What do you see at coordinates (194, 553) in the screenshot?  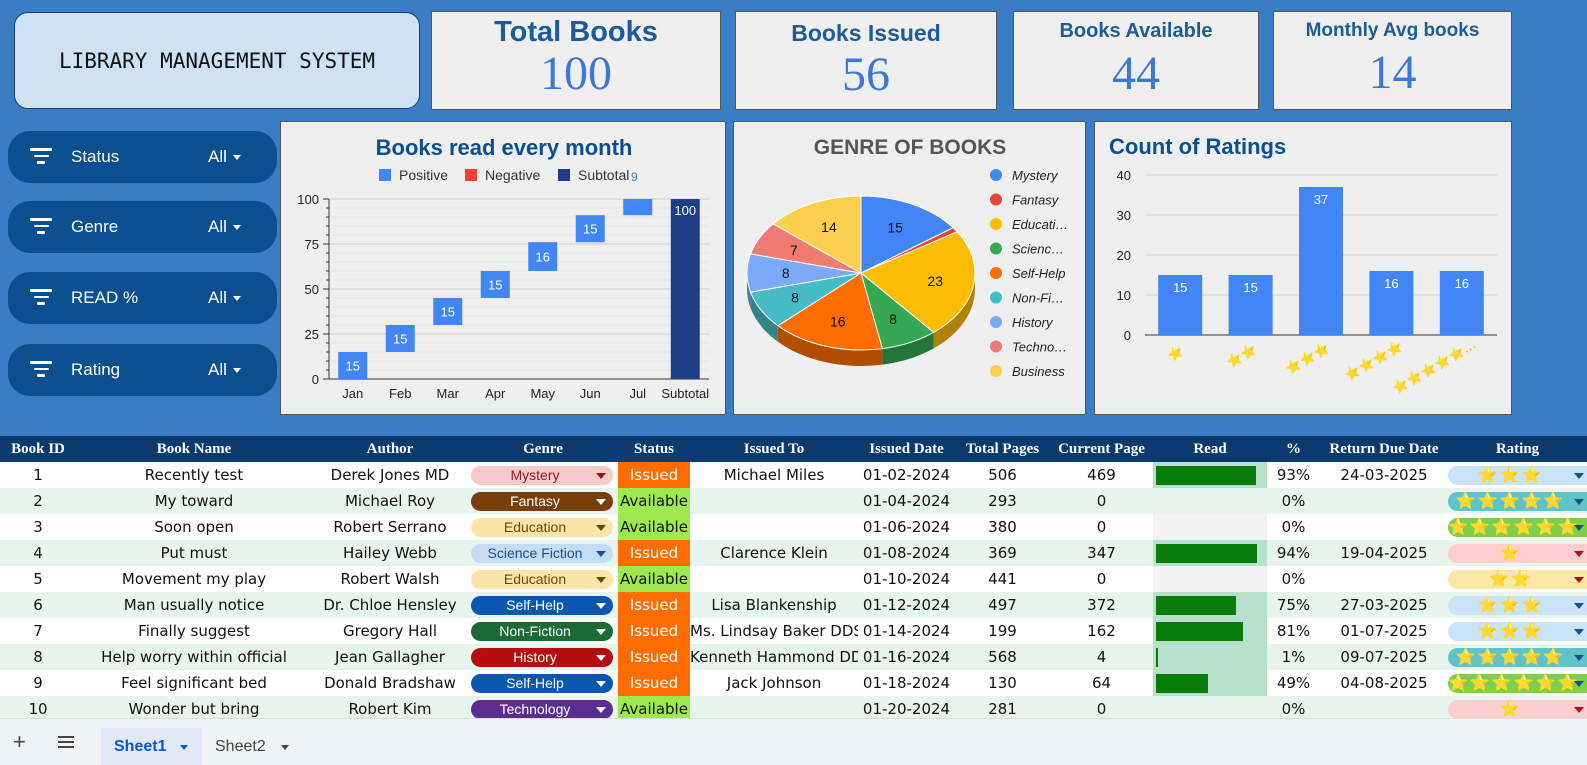 I see `cell-name: Put must` at bounding box center [194, 553].